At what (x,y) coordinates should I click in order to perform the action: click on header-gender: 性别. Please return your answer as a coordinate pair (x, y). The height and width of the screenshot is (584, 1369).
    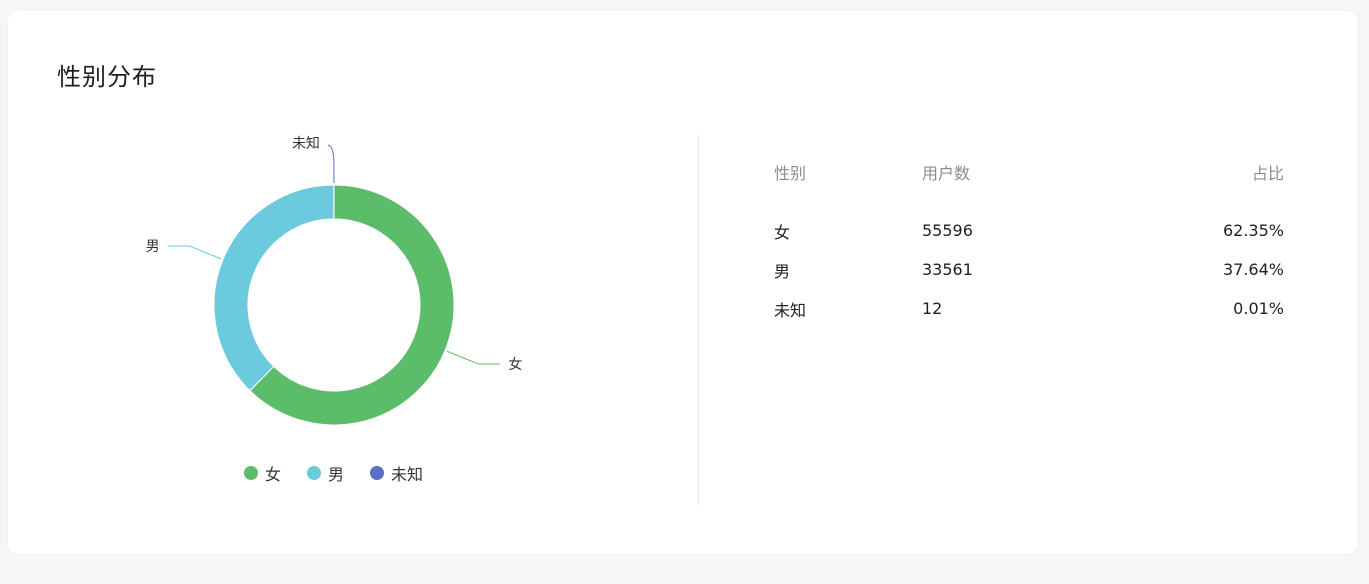
    Looking at the image, I should click on (790, 173).